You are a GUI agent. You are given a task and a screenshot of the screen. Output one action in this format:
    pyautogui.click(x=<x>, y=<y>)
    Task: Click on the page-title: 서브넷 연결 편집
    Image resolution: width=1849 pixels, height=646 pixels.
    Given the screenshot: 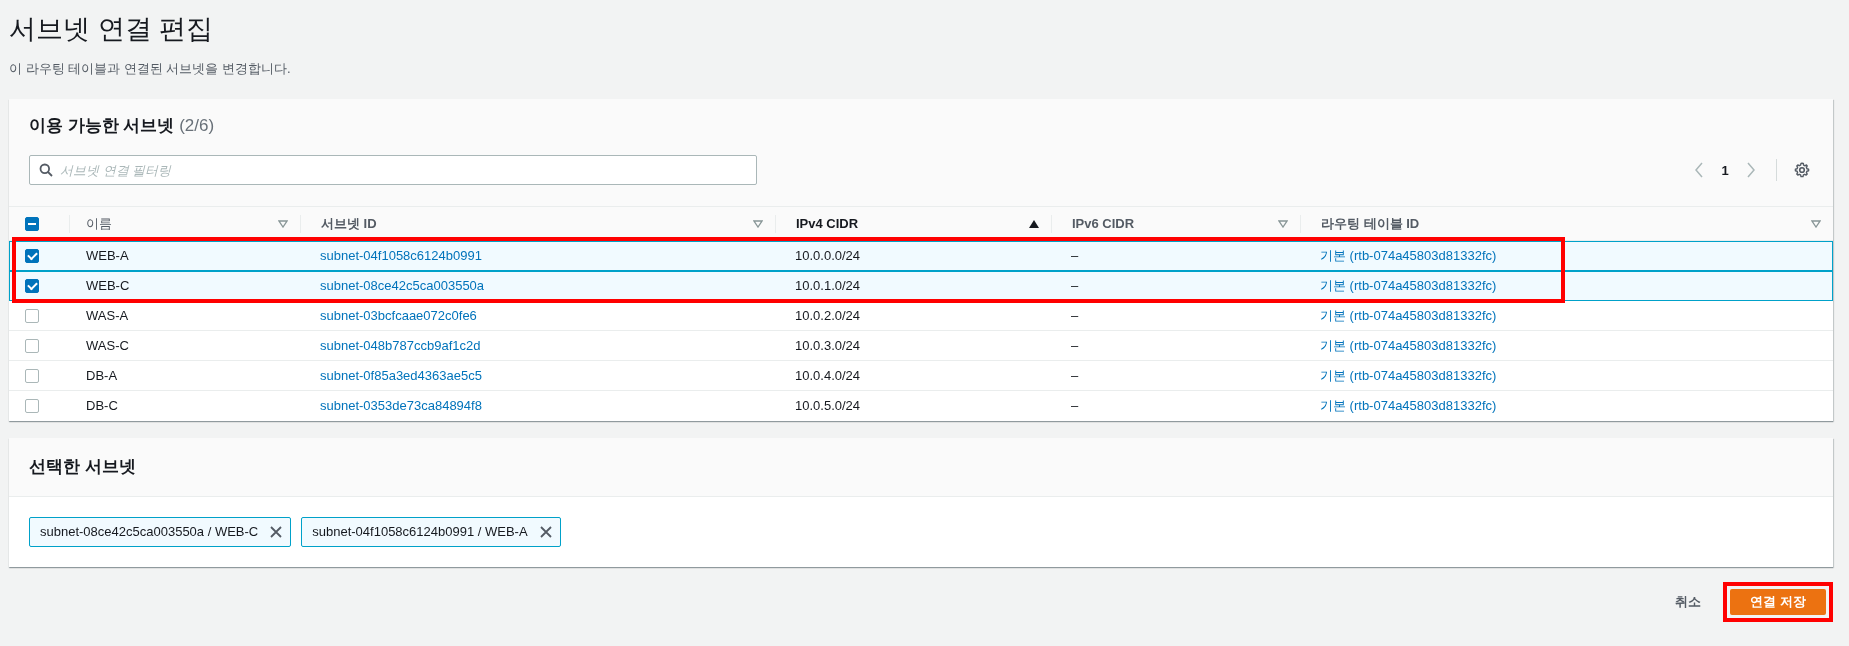 What is the action you would take?
    pyautogui.click(x=111, y=29)
    